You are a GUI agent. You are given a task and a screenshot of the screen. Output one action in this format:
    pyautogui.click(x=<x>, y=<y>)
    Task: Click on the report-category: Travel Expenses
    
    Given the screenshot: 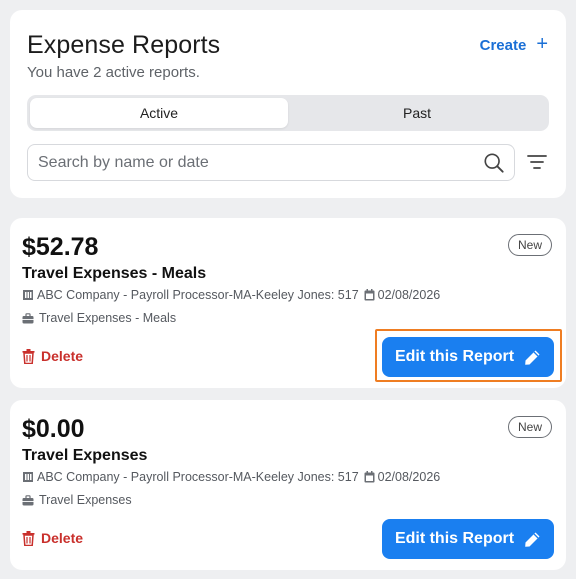 What is the action you would take?
    pyautogui.click(x=85, y=500)
    